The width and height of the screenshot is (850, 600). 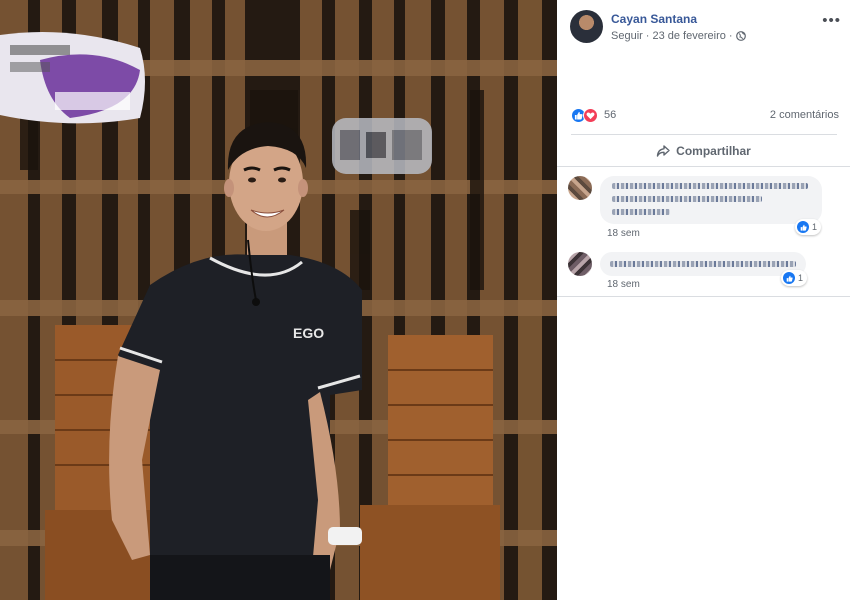 What do you see at coordinates (831, 20) in the screenshot?
I see `more-options-icon: •••` at bounding box center [831, 20].